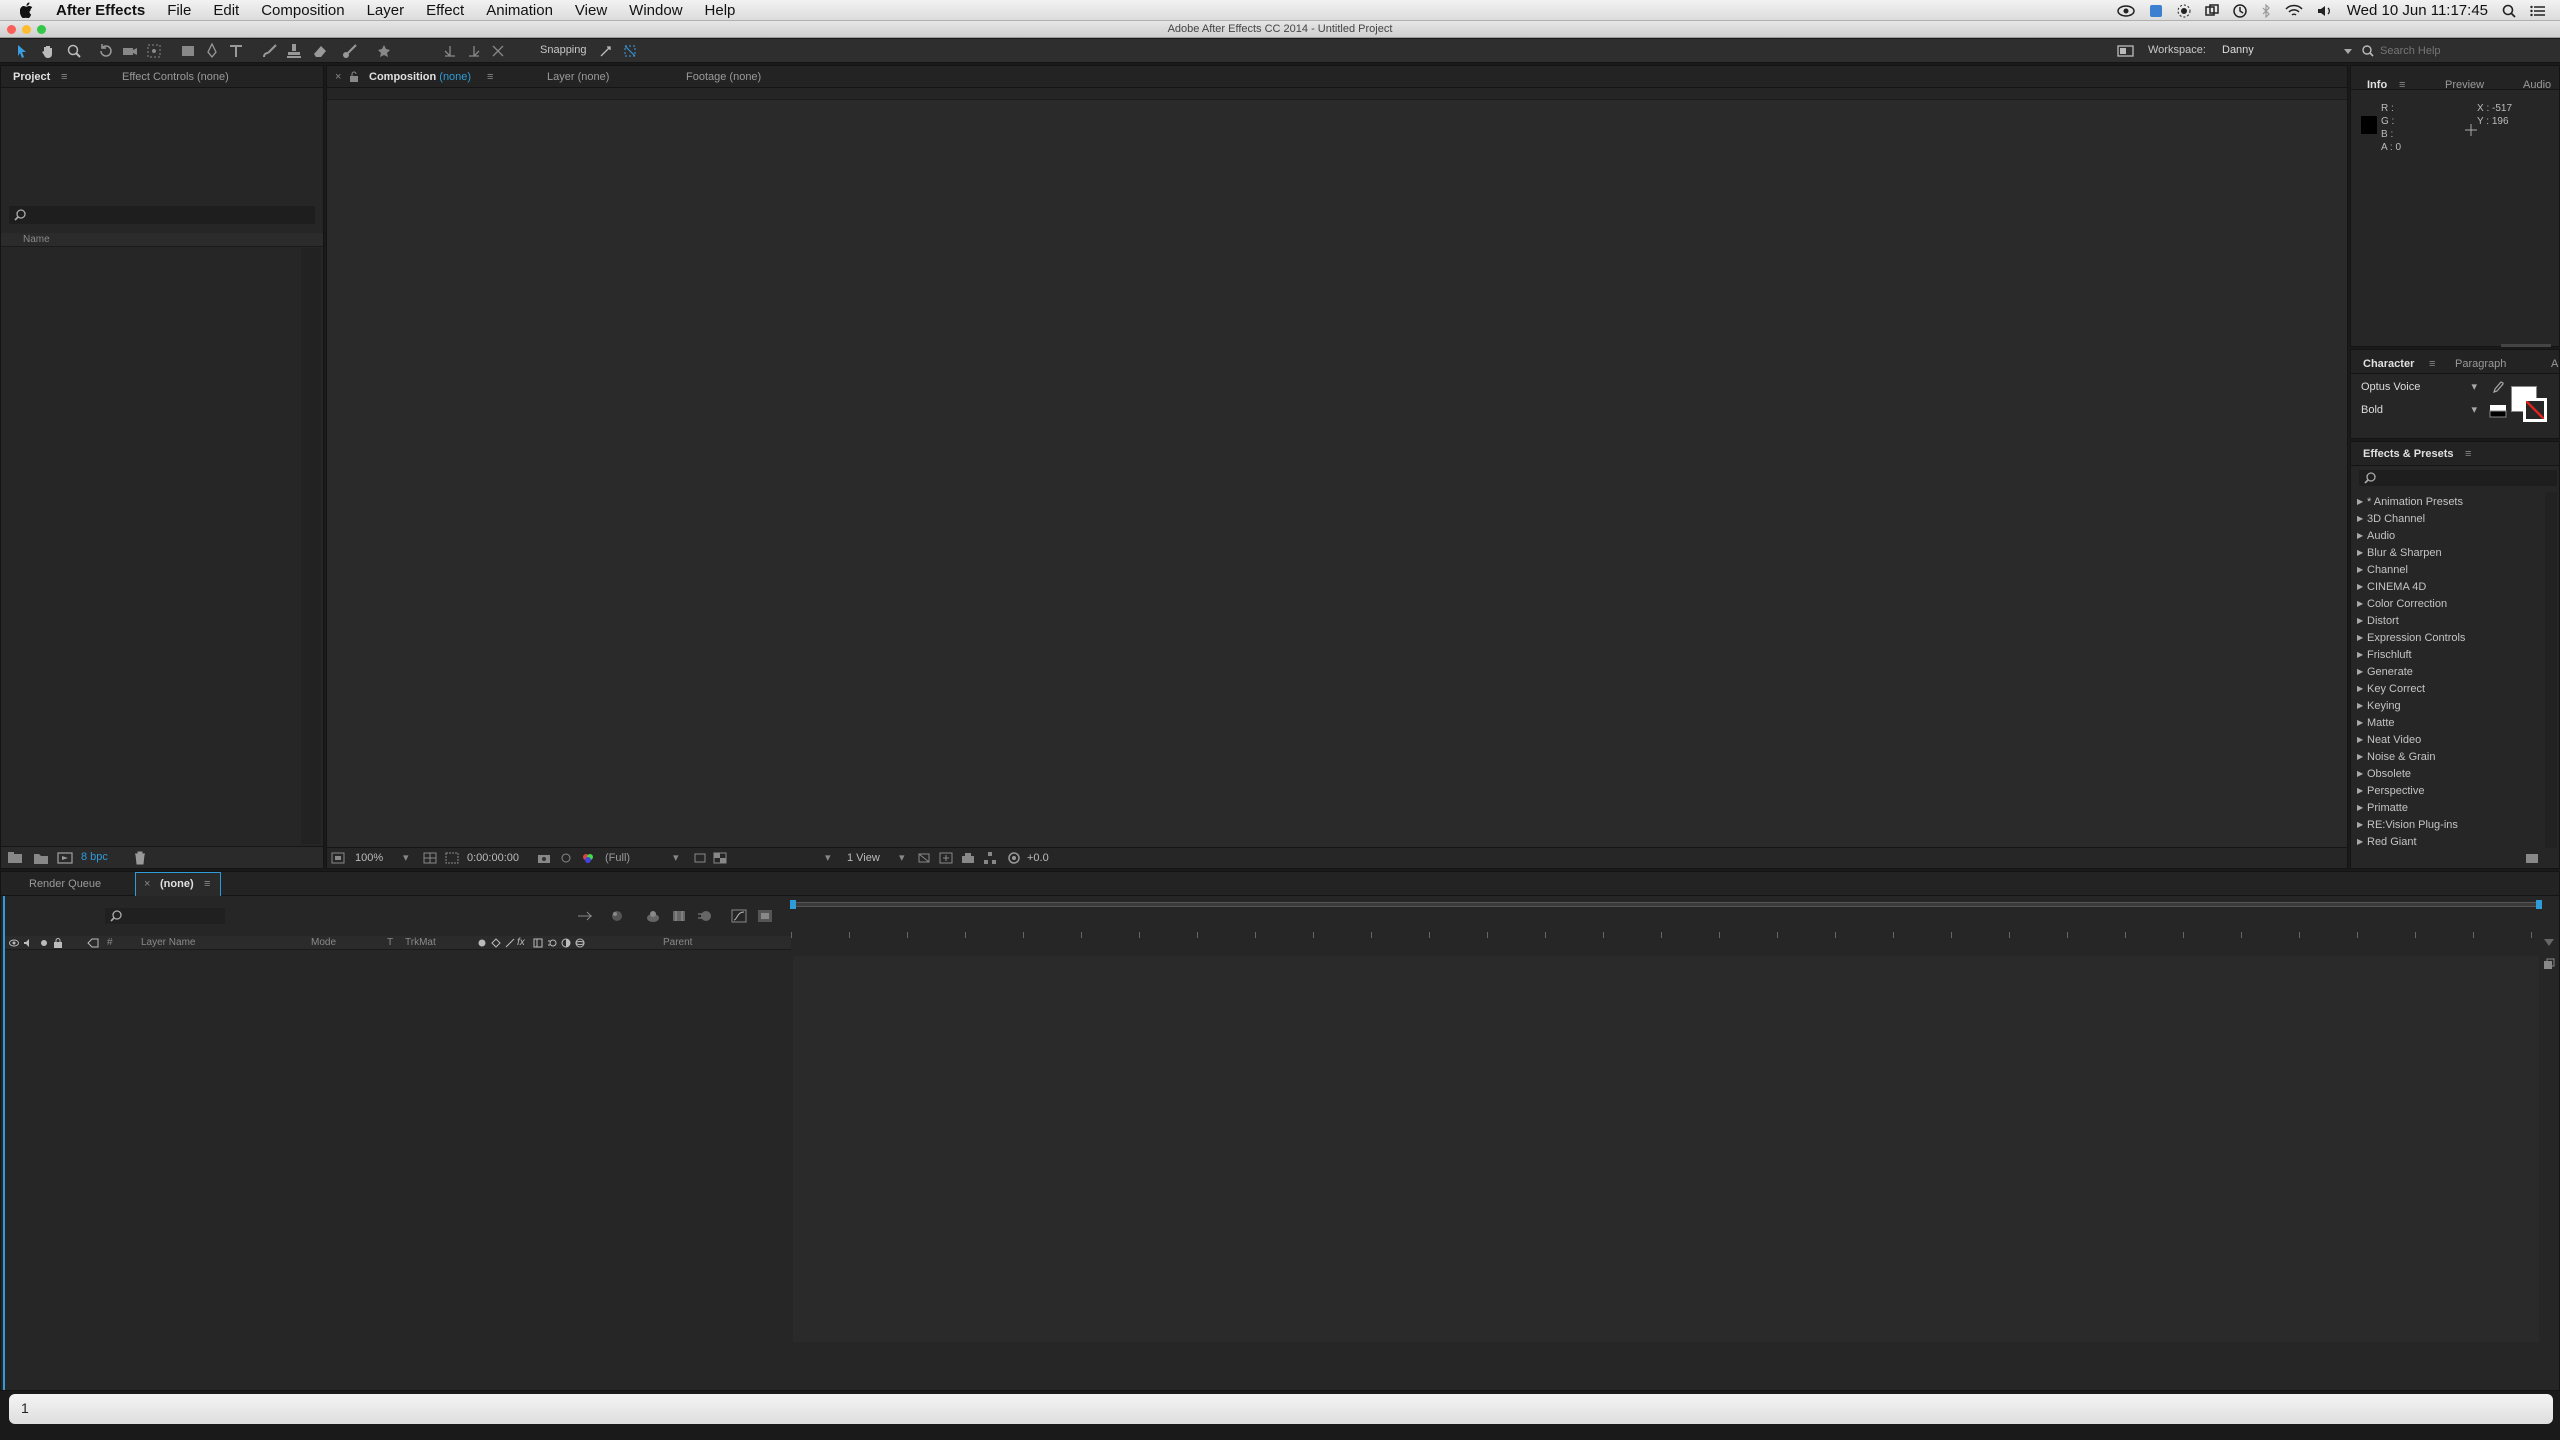 This screenshot has height=1440, width=2560. I want to click on draft-3d-icon, so click(617, 916).